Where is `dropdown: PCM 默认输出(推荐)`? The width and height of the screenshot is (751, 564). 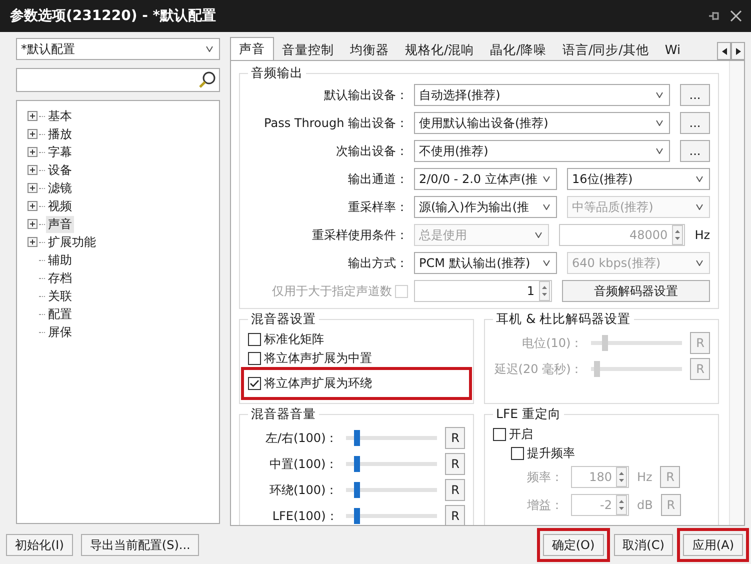 dropdown: PCM 默认输出(推荐) is located at coordinates (485, 263).